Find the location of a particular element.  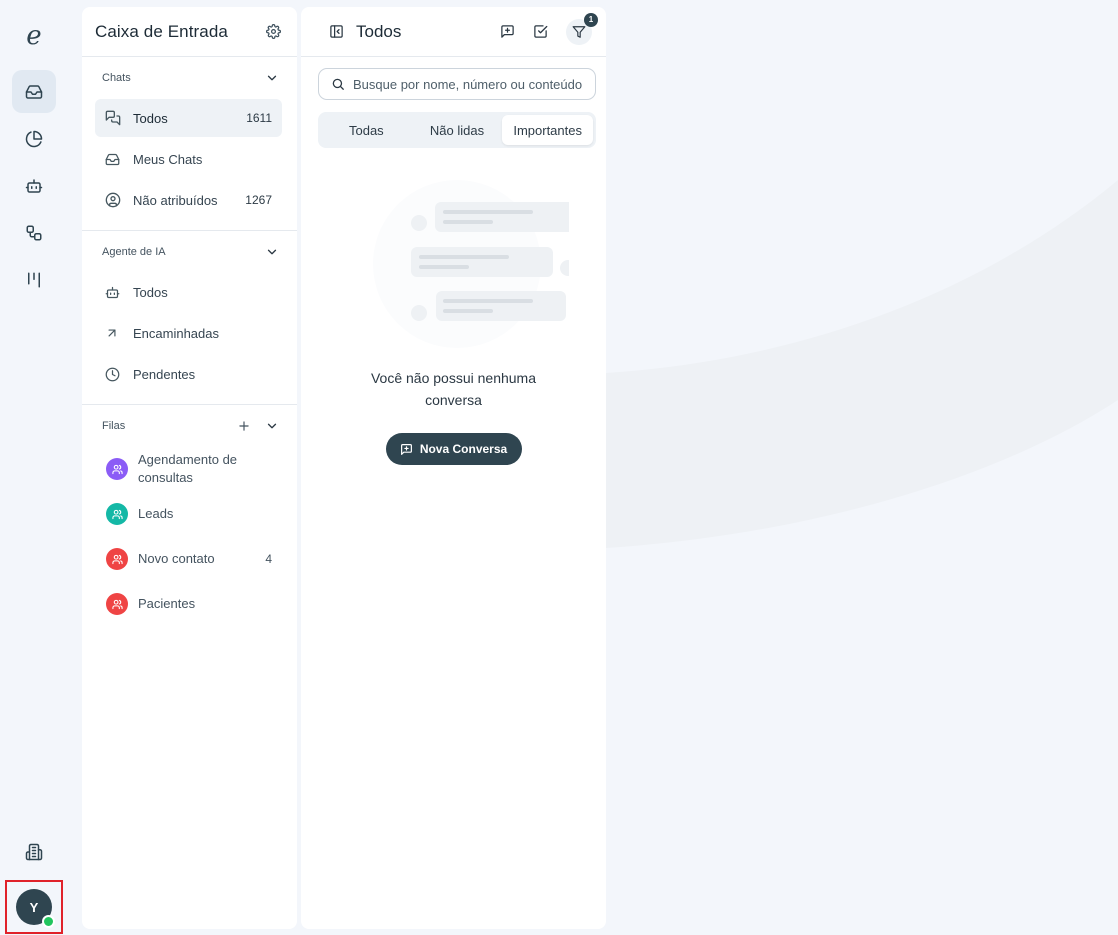

avatar: Y is located at coordinates (35, 908).